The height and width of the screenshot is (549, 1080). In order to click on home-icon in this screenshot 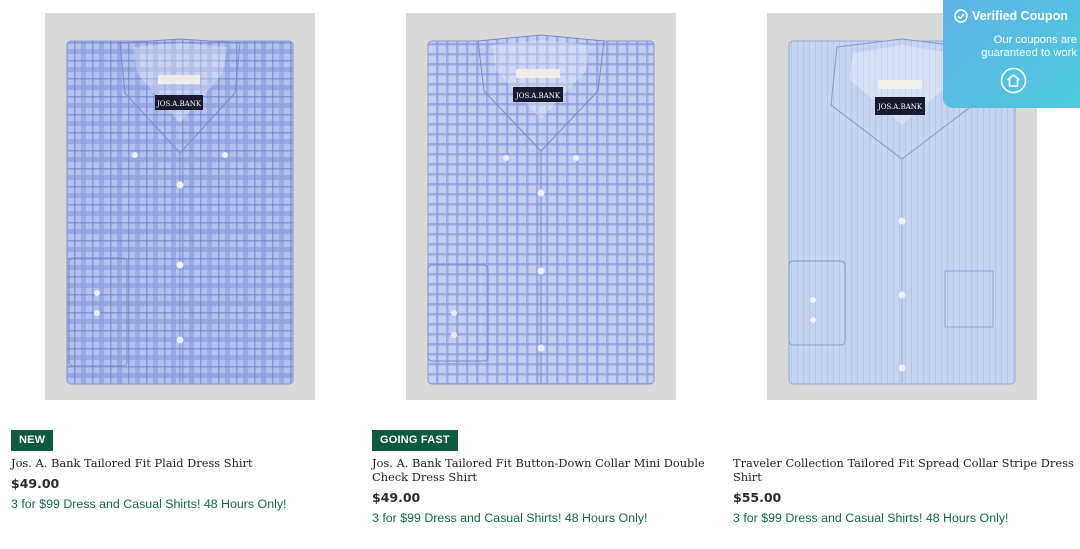, I will do `click(1013, 80)`.